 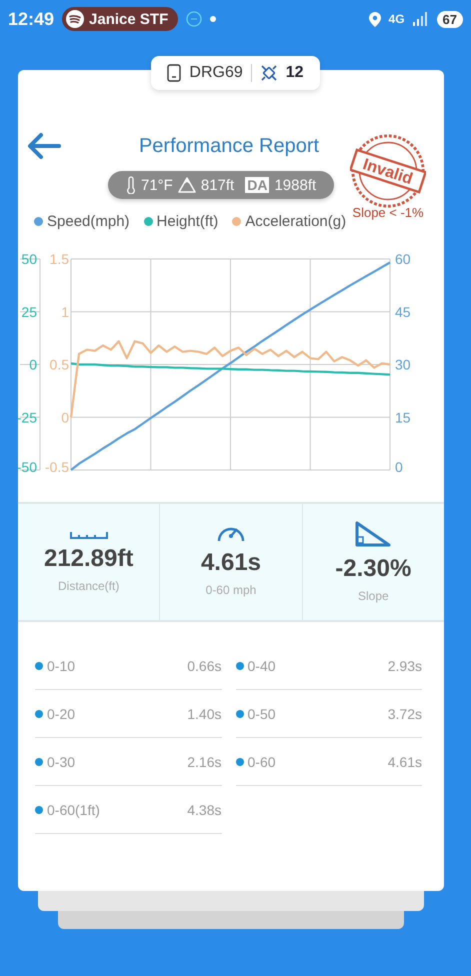 What do you see at coordinates (217, 185) in the screenshot?
I see `altitude-value: 817ft` at bounding box center [217, 185].